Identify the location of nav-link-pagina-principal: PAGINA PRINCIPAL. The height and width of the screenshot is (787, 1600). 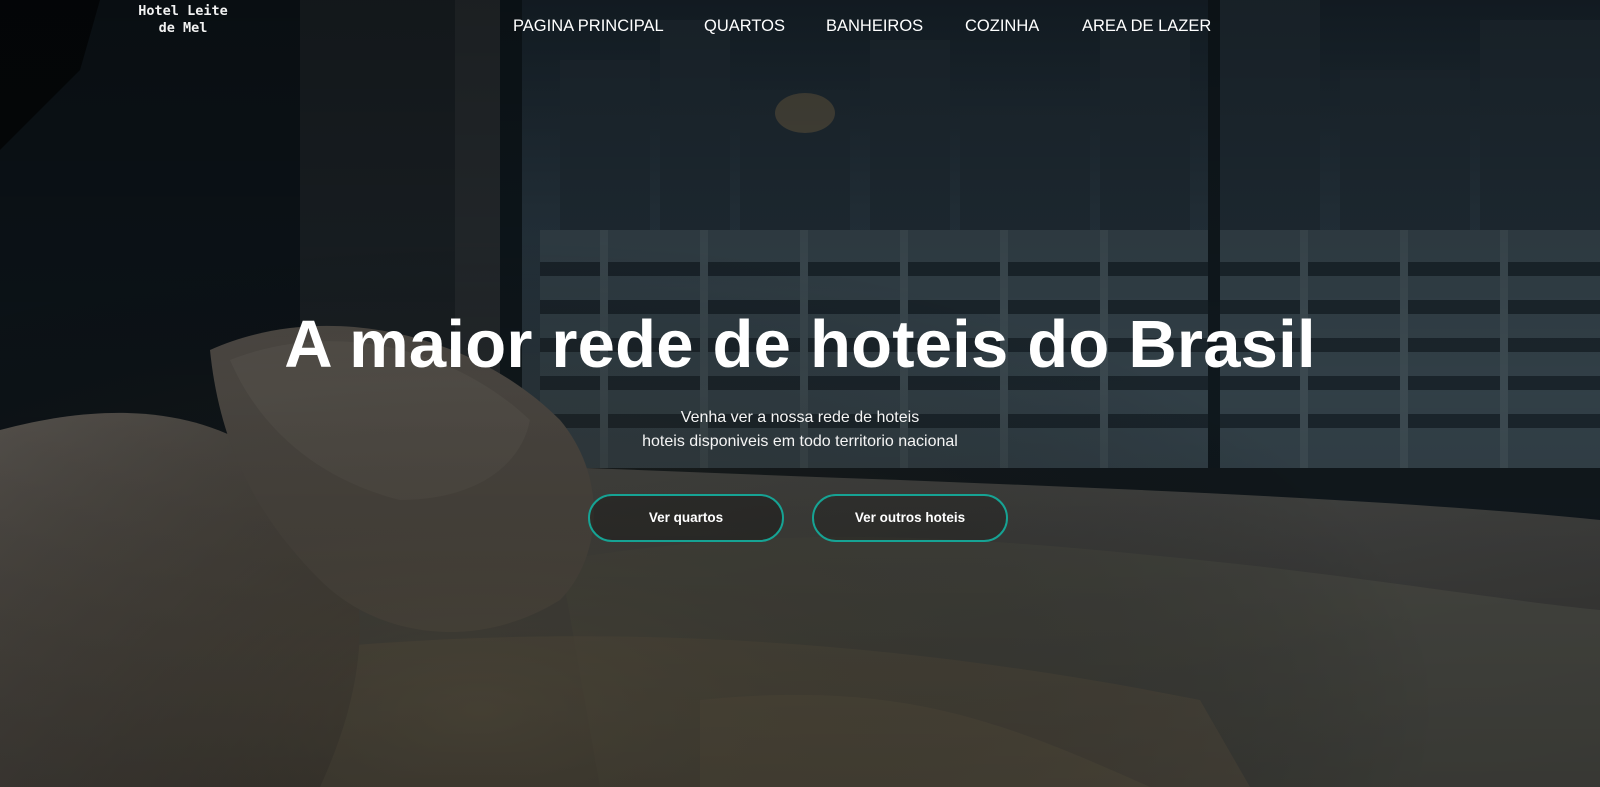
(588, 26).